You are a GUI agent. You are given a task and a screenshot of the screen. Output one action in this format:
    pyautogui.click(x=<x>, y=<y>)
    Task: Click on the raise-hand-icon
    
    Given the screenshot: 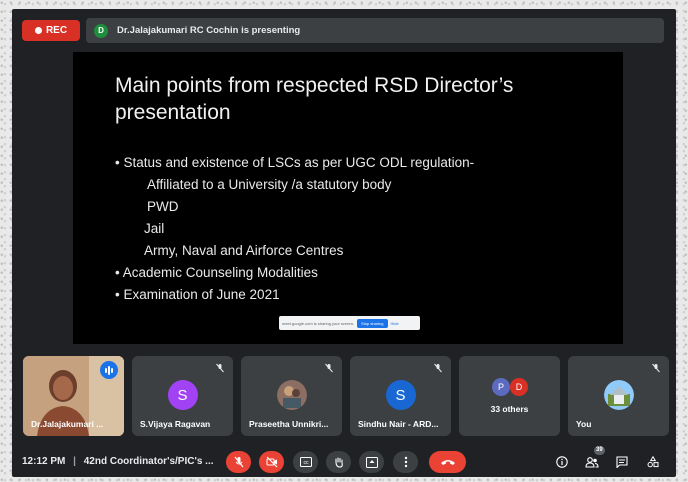 What is the action you would take?
    pyautogui.click(x=338, y=462)
    